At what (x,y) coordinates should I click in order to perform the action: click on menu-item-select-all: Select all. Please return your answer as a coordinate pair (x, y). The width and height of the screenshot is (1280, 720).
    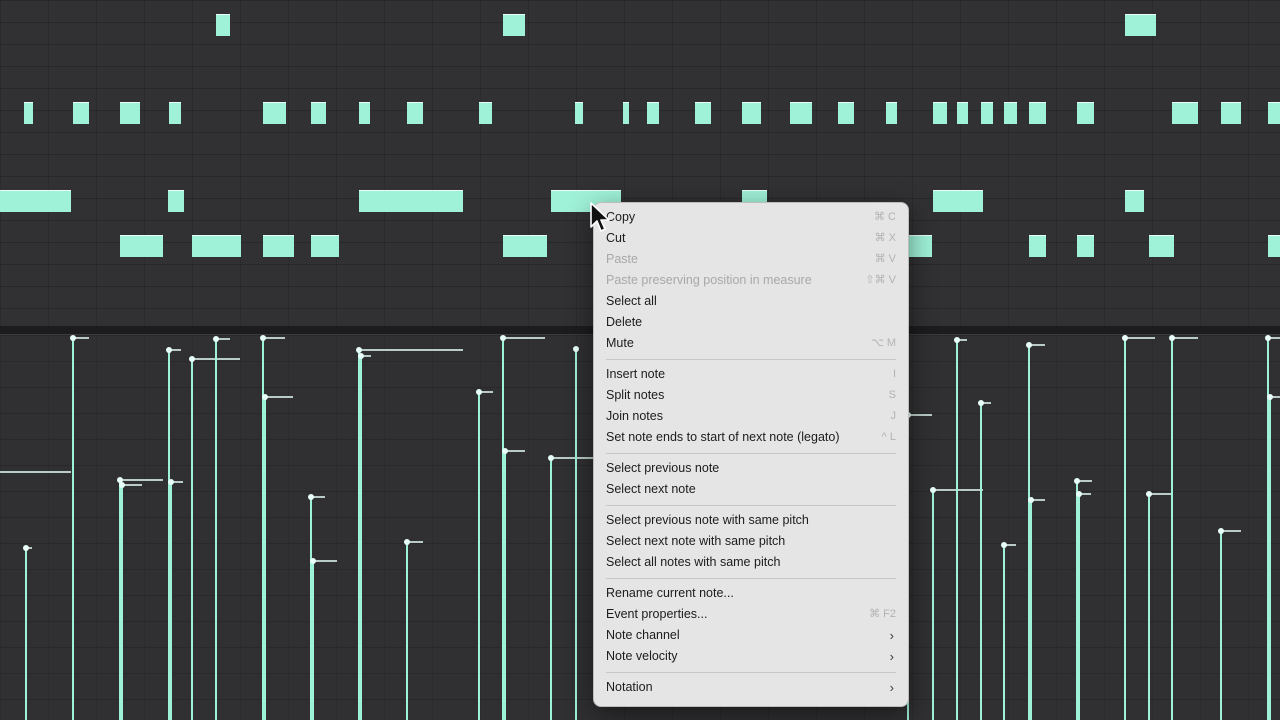
    Looking at the image, I should click on (751, 301).